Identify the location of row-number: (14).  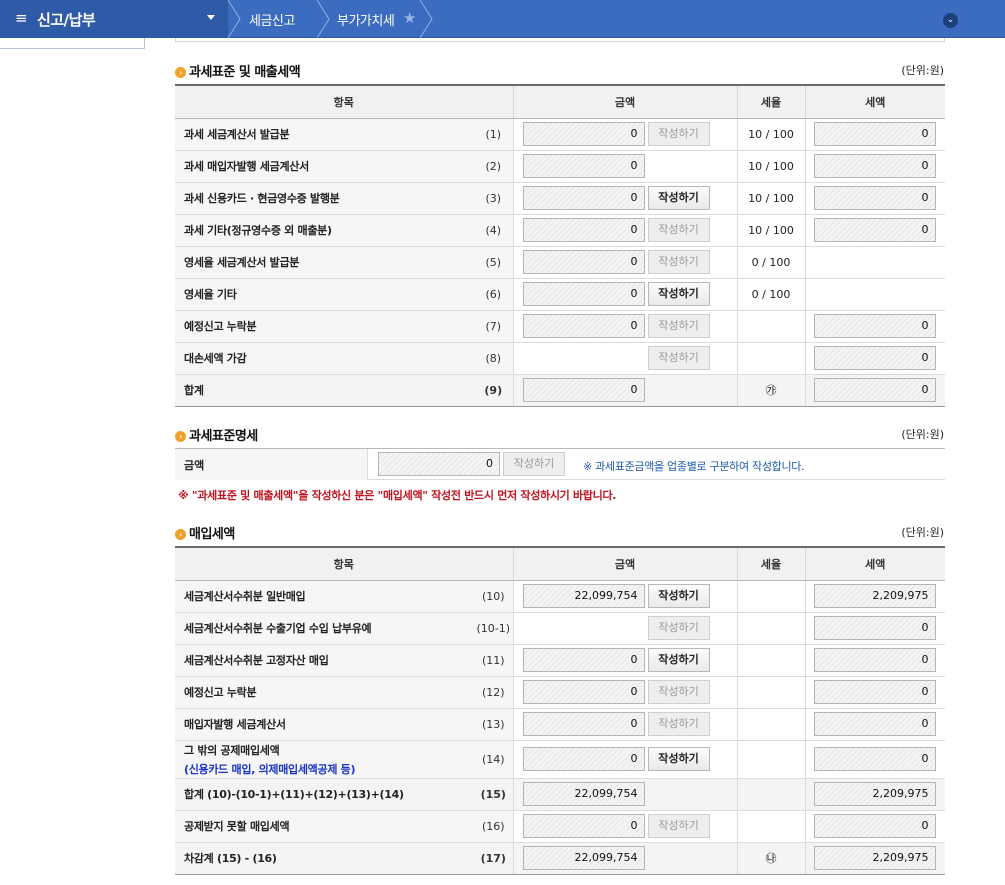
(493, 759).